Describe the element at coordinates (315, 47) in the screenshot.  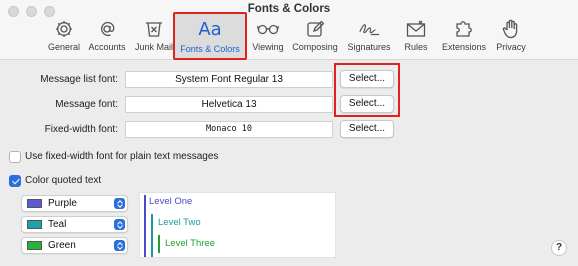
I see `tab-label: Composing` at that location.